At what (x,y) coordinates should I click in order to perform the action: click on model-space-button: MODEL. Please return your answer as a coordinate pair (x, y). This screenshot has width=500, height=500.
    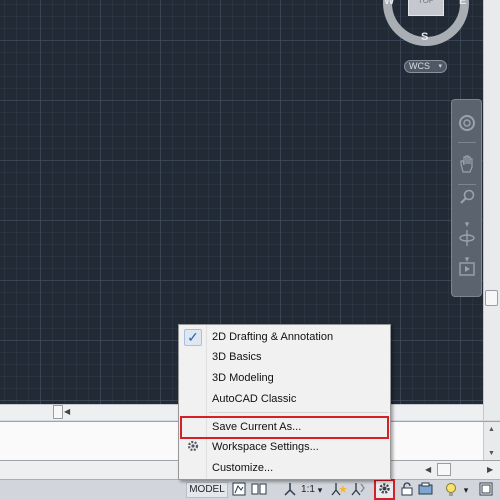
    Looking at the image, I should click on (207, 490).